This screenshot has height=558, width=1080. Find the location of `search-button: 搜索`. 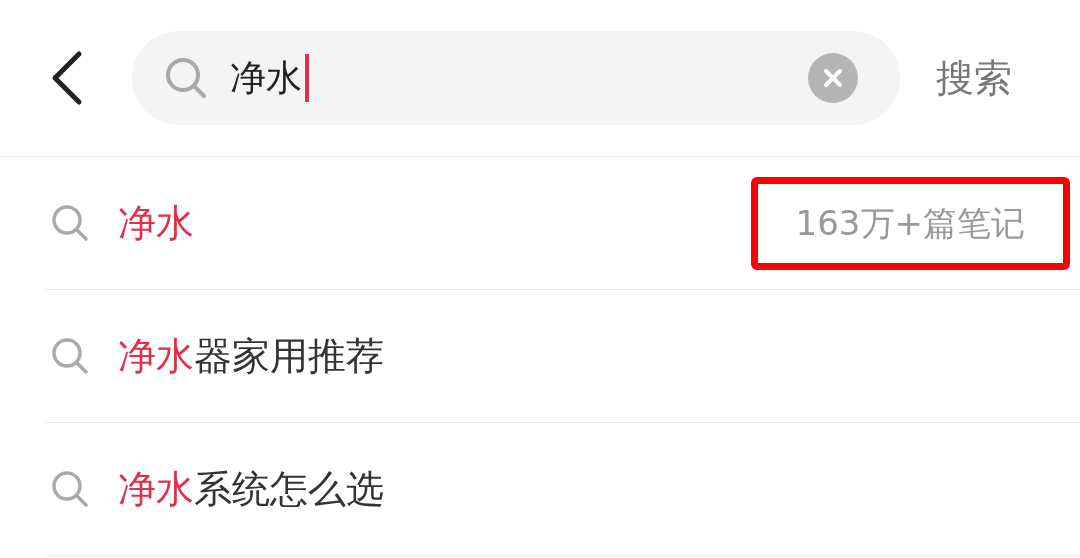

search-button: 搜索 is located at coordinates (974, 78).